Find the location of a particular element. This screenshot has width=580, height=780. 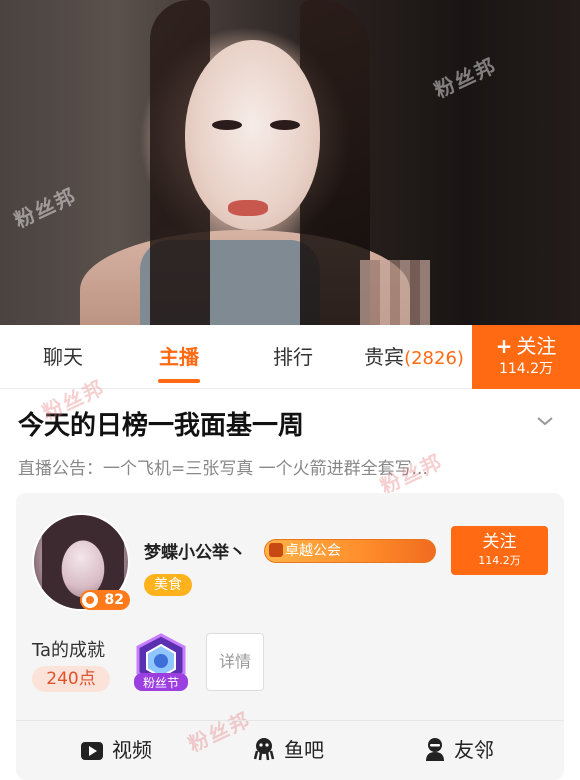

tab-vip: 贵宾(2826) is located at coordinates (414, 357).